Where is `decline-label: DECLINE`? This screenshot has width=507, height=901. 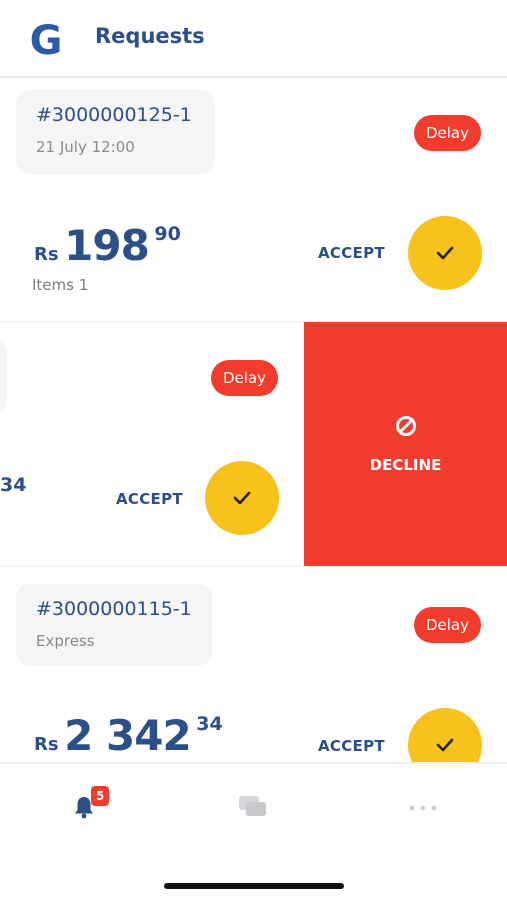
decline-label: DECLINE is located at coordinates (405, 465).